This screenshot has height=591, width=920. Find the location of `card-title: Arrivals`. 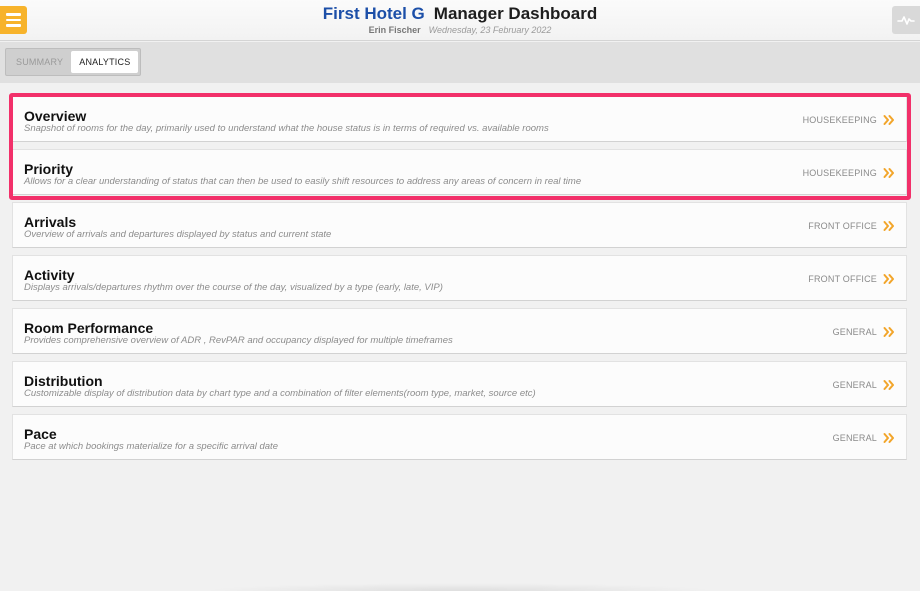

card-title: Arrivals is located at coordinates (50, 222).